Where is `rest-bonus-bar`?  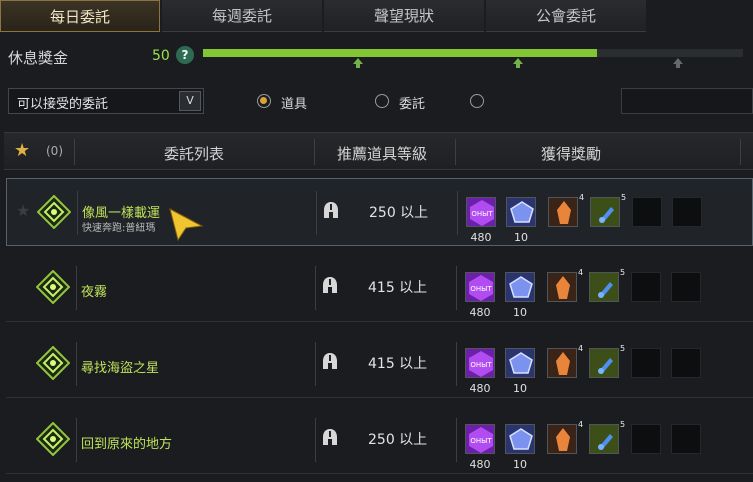
rest-bonus-bar is located at coordinates (473, 53).